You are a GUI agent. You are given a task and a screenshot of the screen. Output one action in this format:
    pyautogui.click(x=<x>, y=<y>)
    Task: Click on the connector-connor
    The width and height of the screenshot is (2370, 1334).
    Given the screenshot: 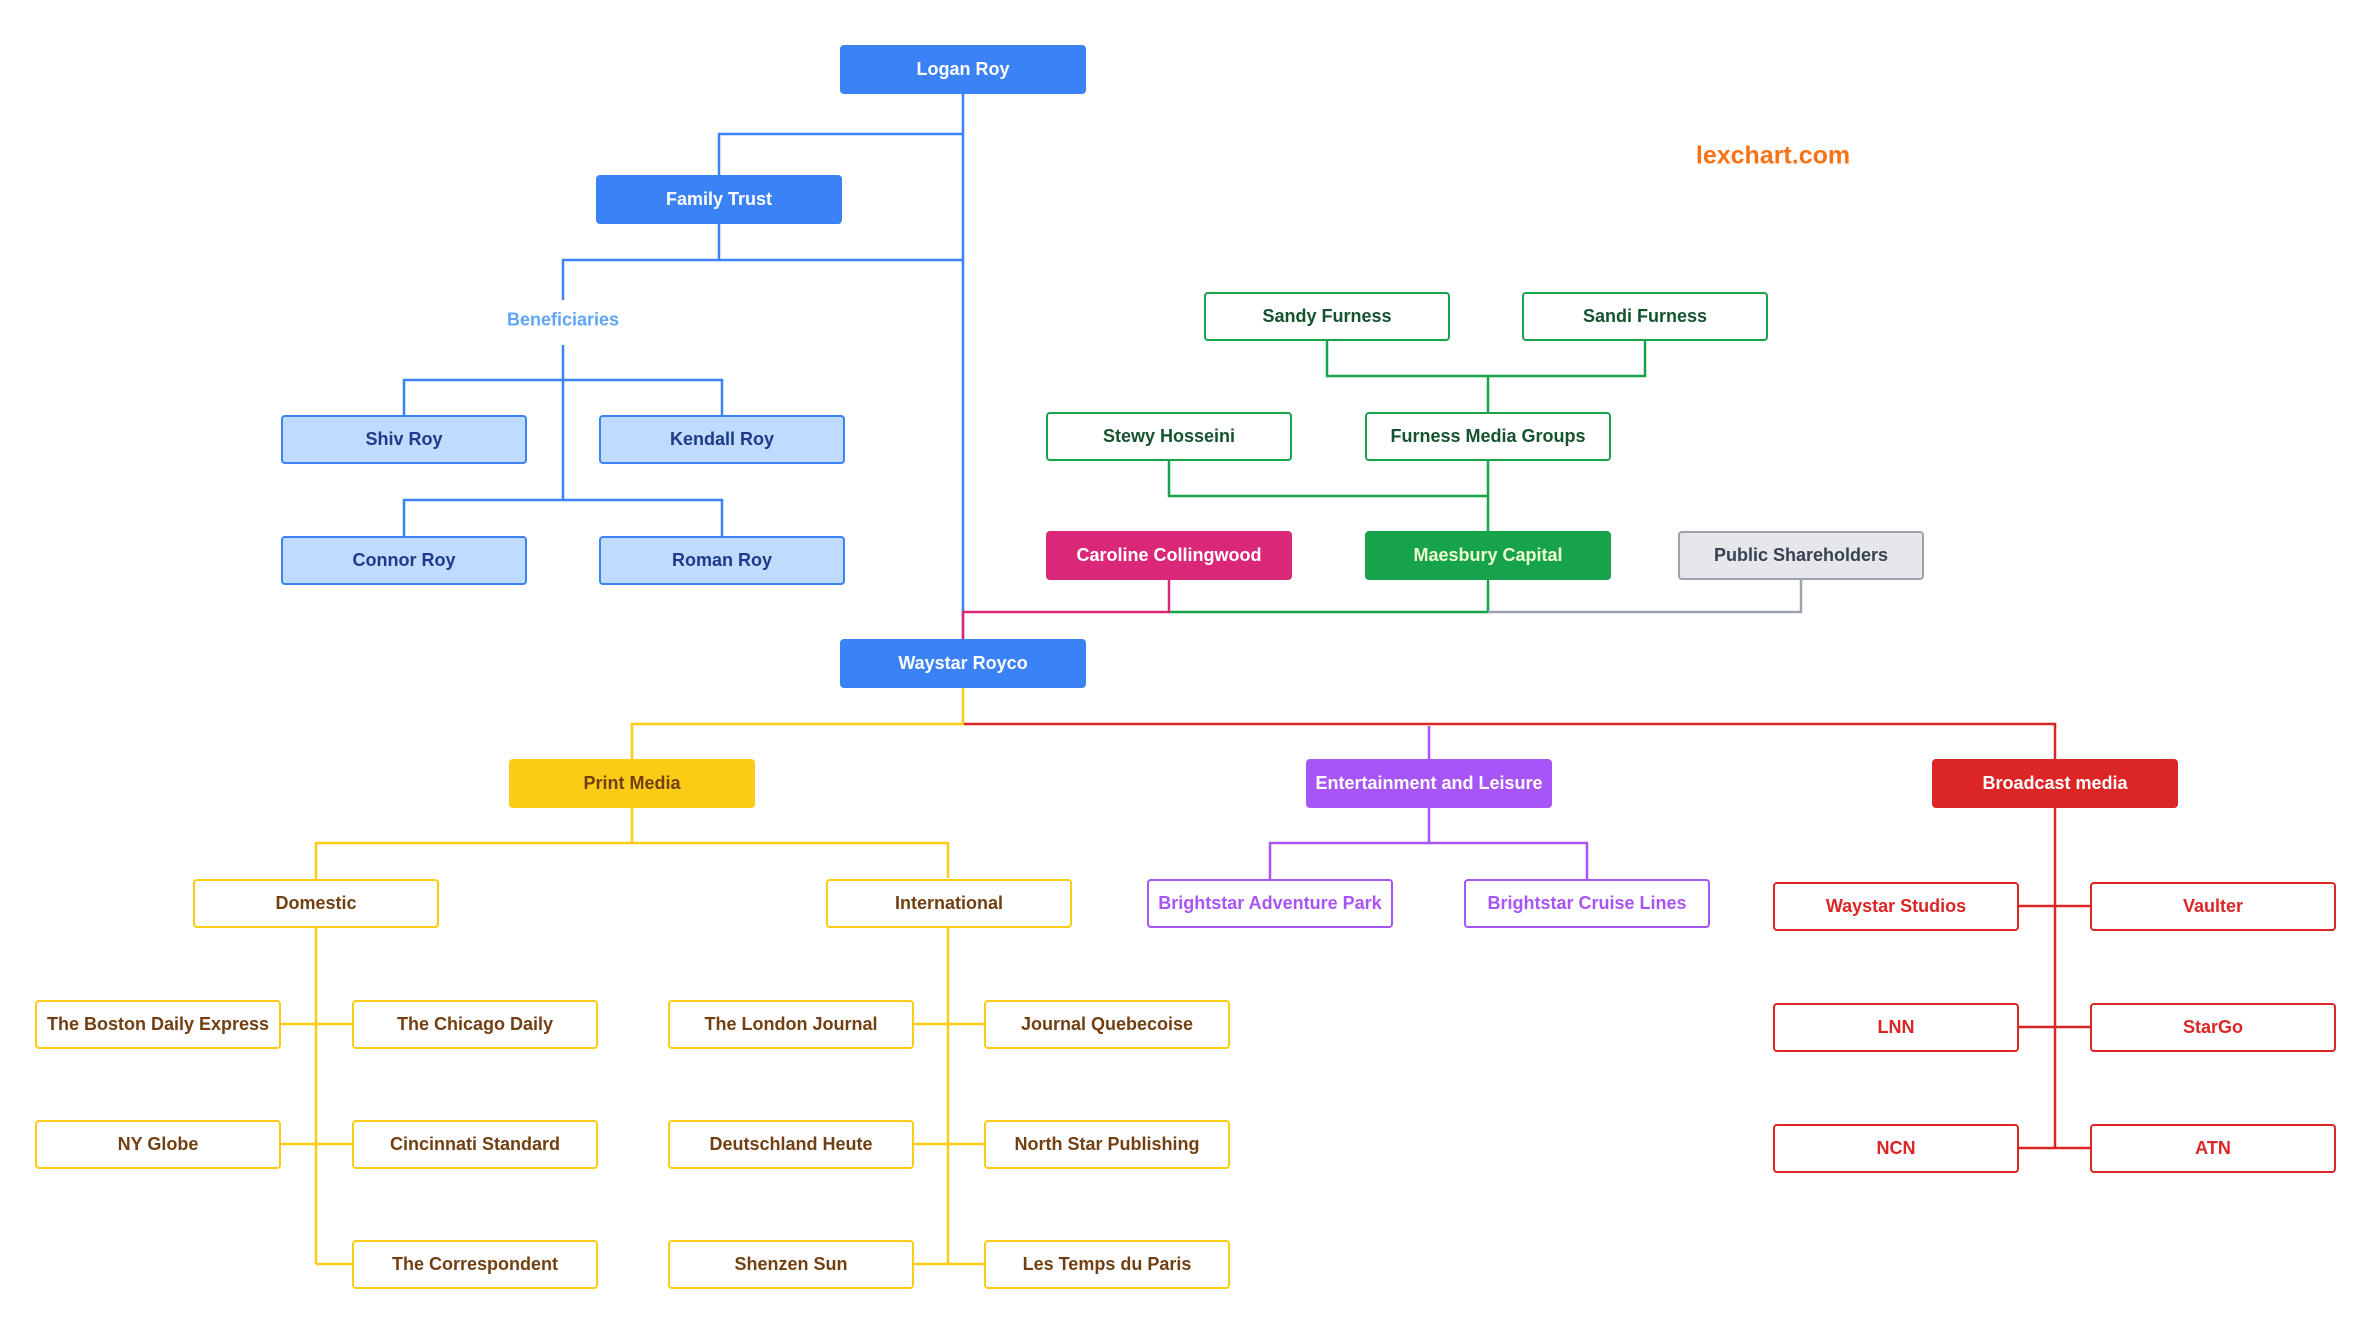 What is the action you would take?
    pyautogui.click(x=482, y=517)
    